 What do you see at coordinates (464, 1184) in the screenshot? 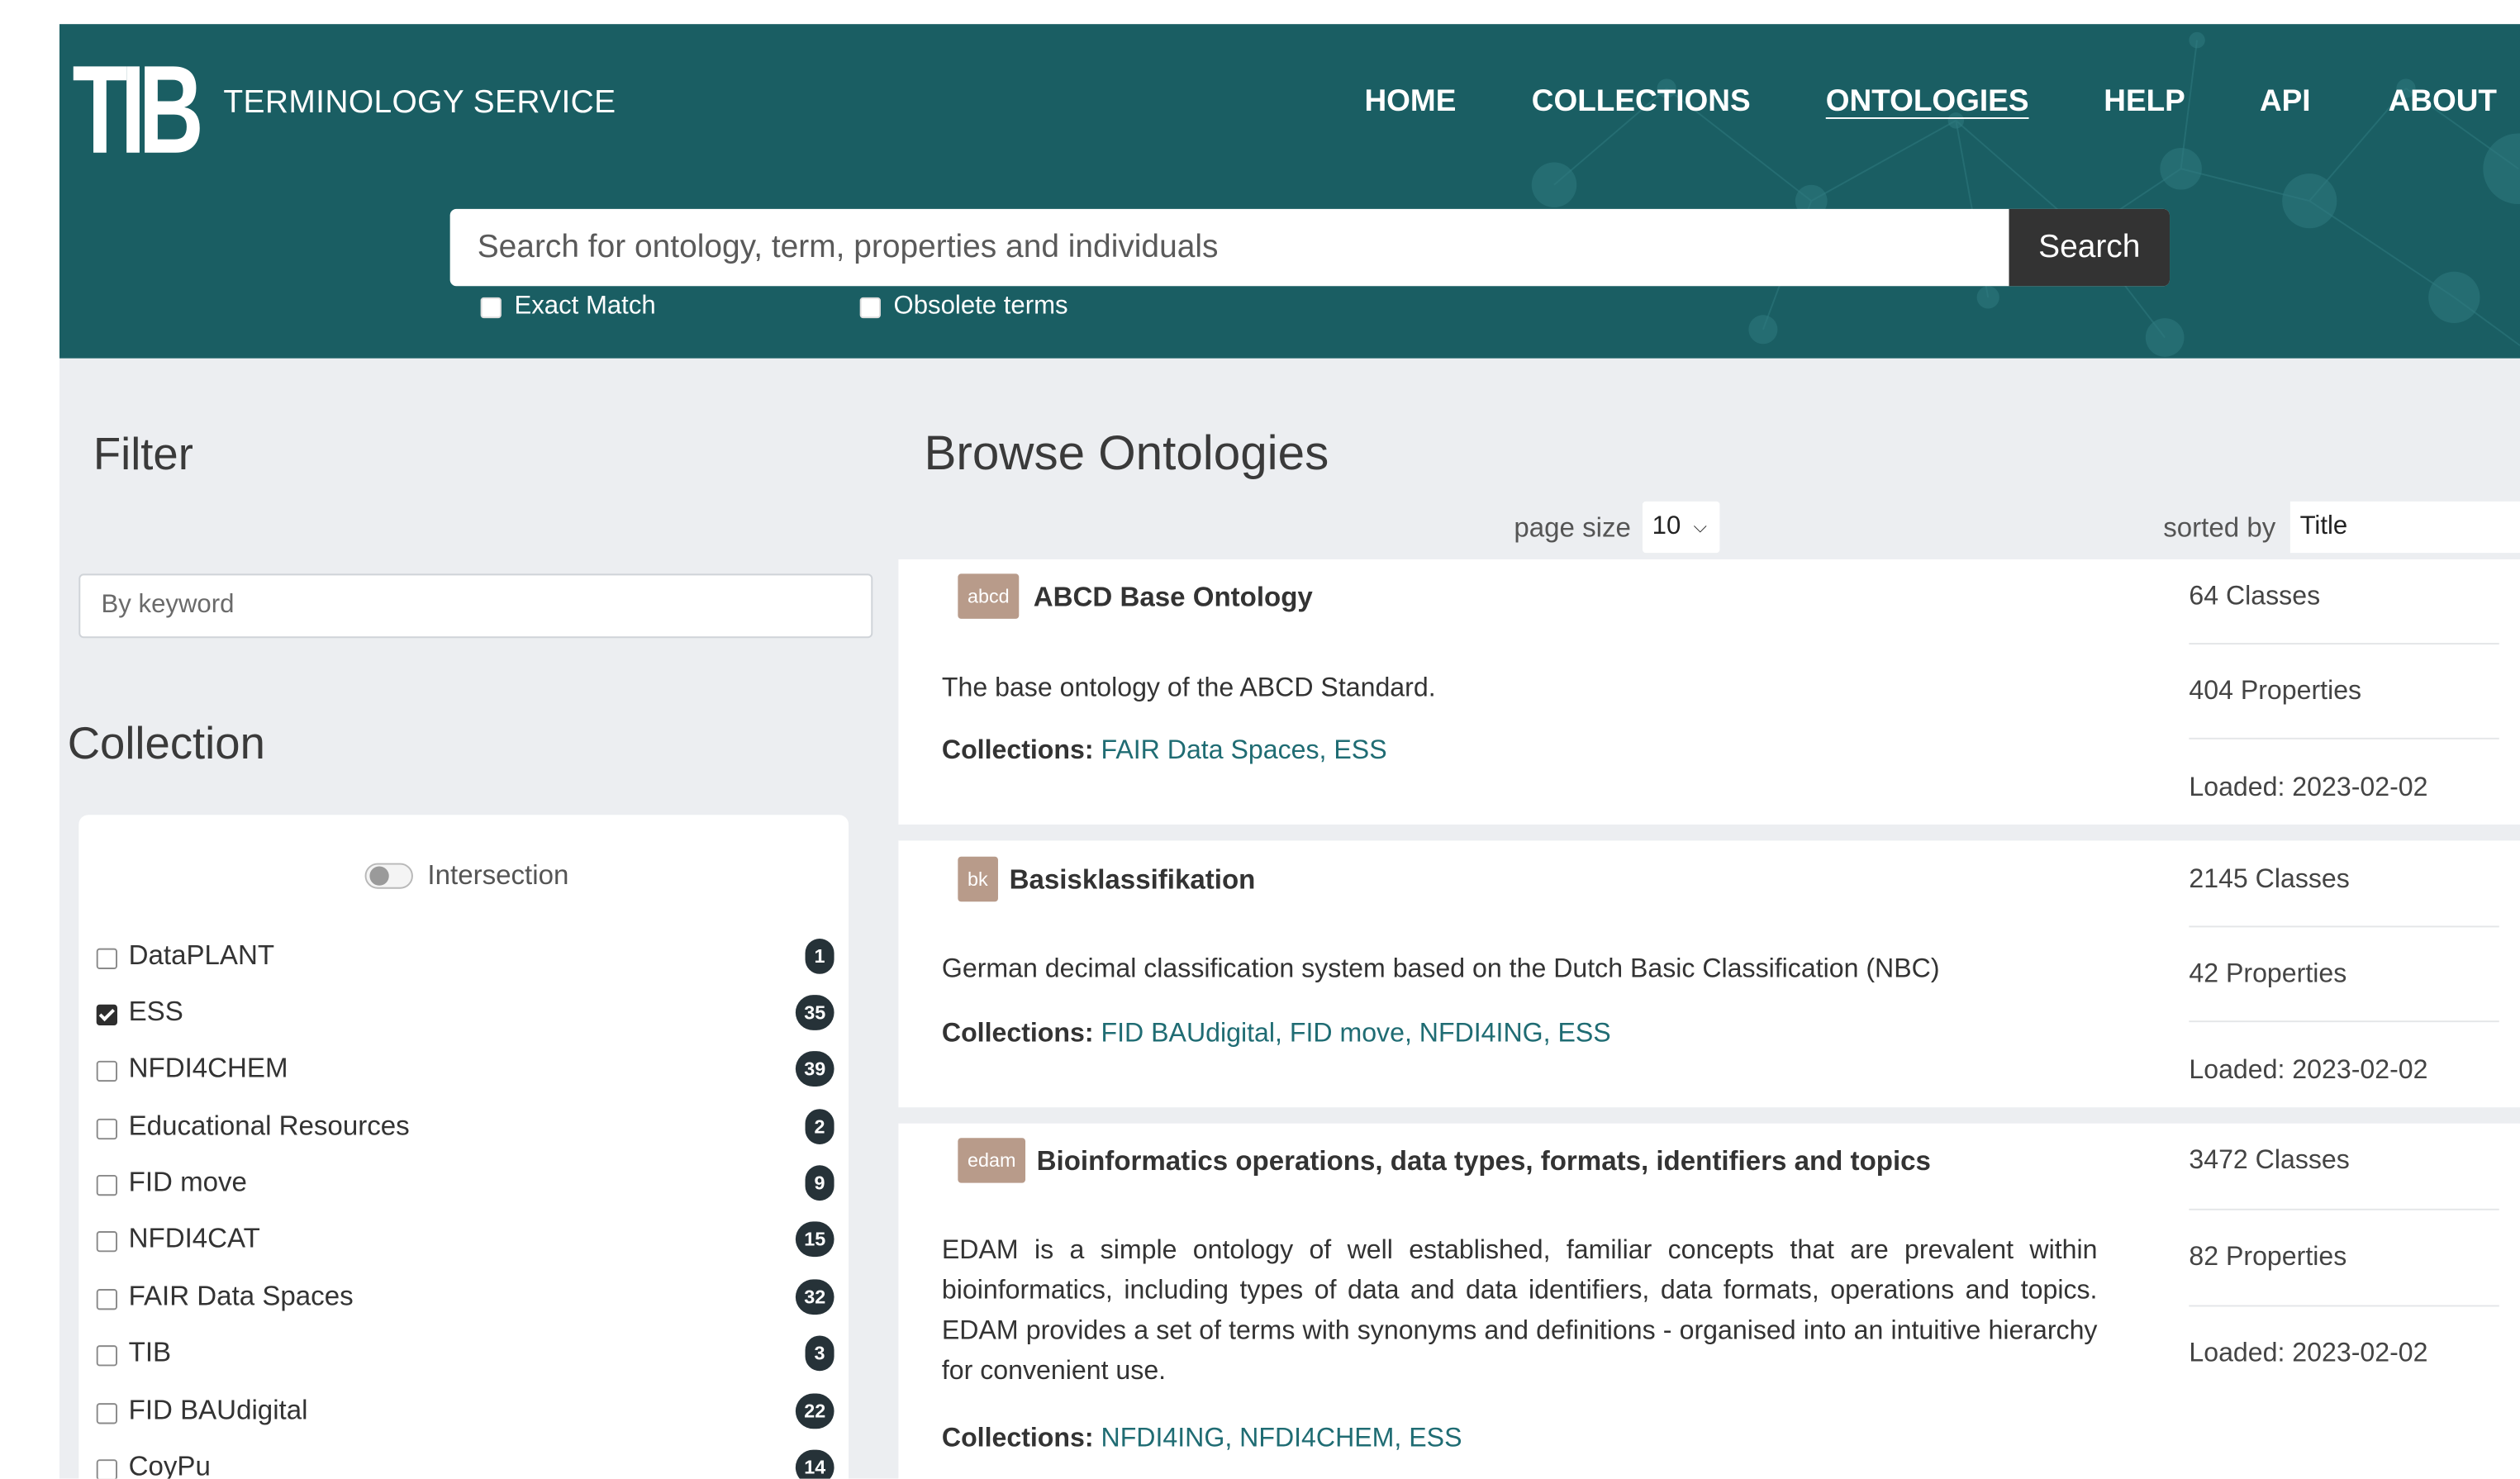
I see `collection-item-fid-move: FID move 9` at bounding box center [464, 1184].